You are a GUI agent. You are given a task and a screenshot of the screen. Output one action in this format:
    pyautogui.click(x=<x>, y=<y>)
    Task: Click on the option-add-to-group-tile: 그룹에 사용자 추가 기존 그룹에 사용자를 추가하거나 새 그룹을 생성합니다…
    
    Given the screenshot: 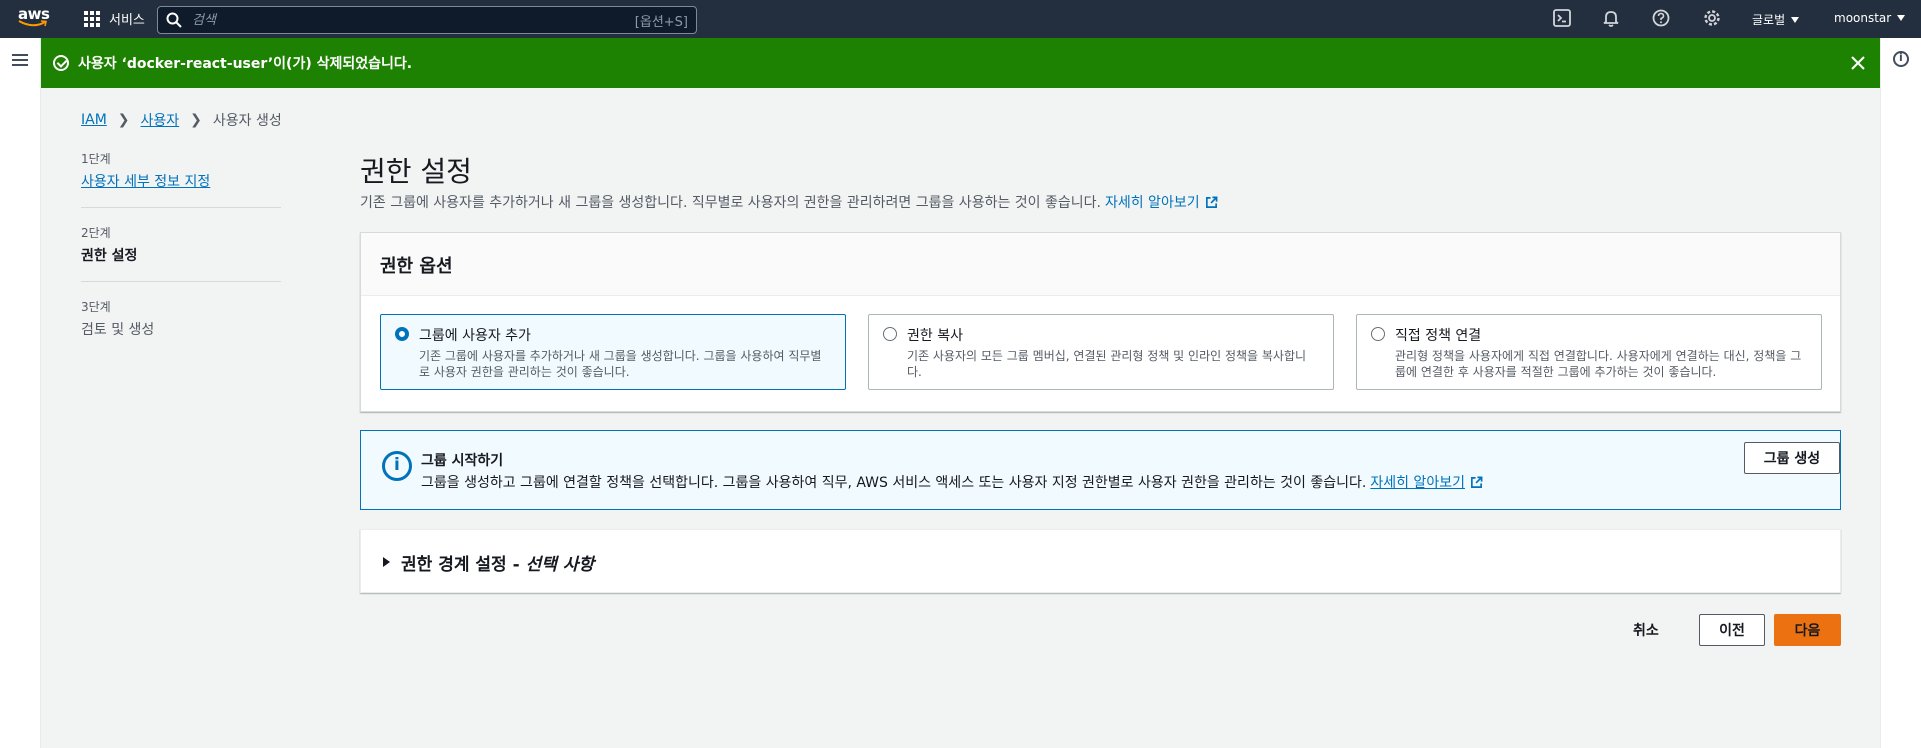 What is the action you would take?
    pyautogui.click(x=613, y=352)
    